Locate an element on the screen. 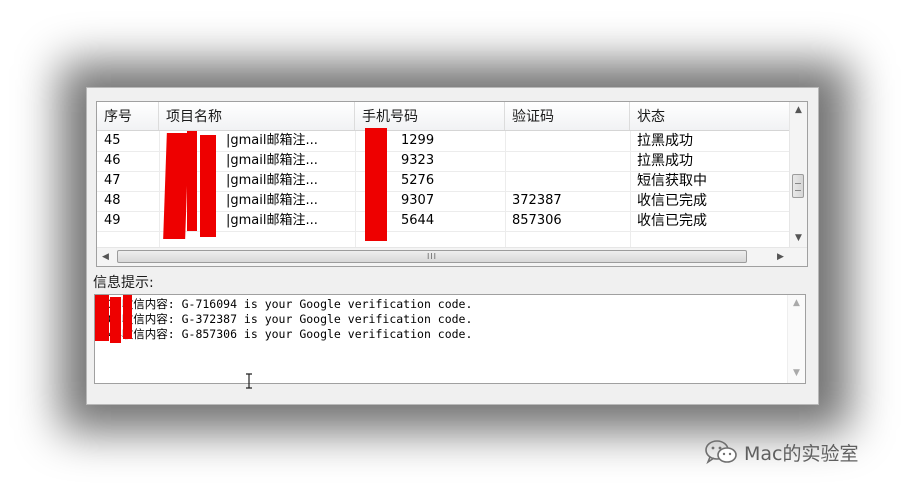 The width and height of the screenshot is (905, 491). info-label: 信息提示: is located at coordinates (123, 283).